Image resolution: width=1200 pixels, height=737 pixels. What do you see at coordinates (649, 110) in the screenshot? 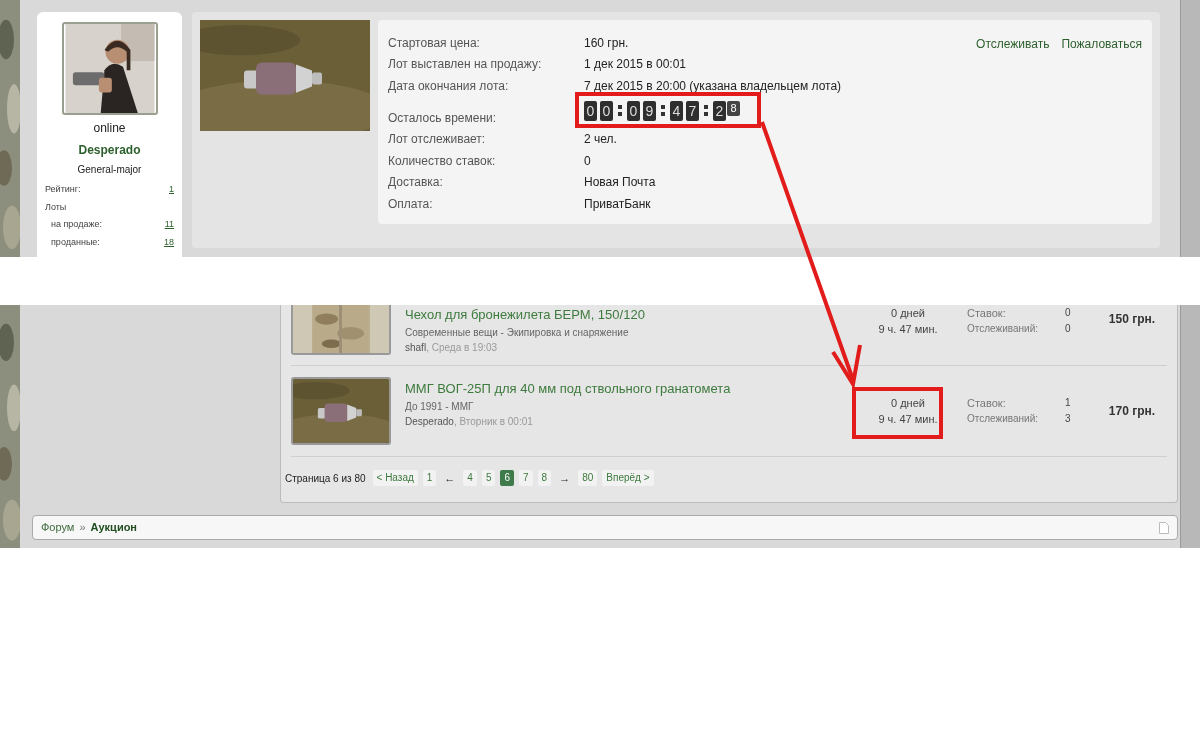
I see `timer-digit: 9` at bounding box center [649, 110].